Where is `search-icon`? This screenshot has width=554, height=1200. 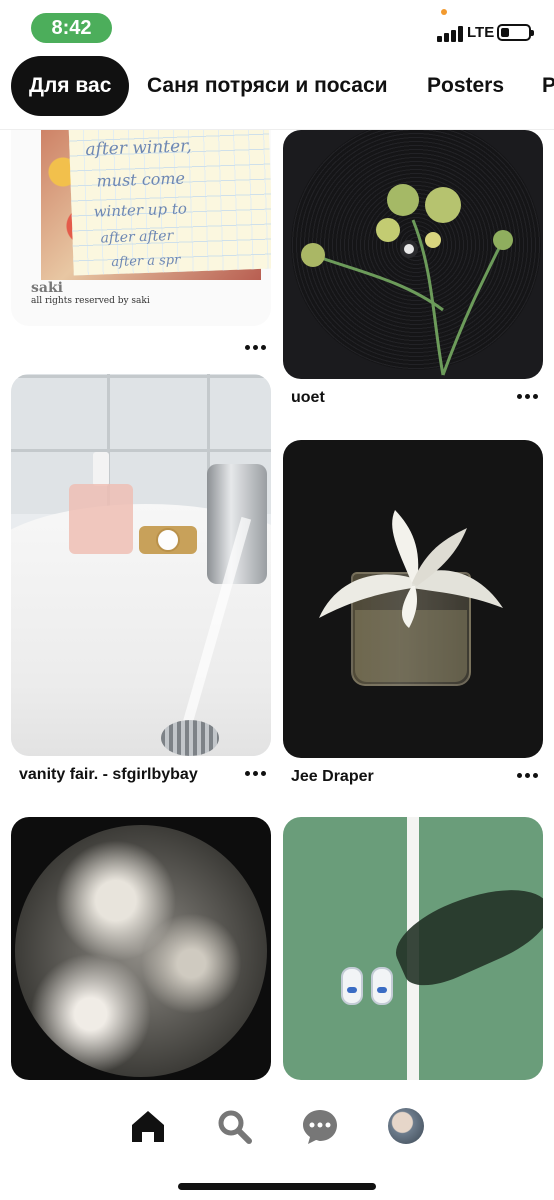
search-icon is located at coordinates (234, 1126).